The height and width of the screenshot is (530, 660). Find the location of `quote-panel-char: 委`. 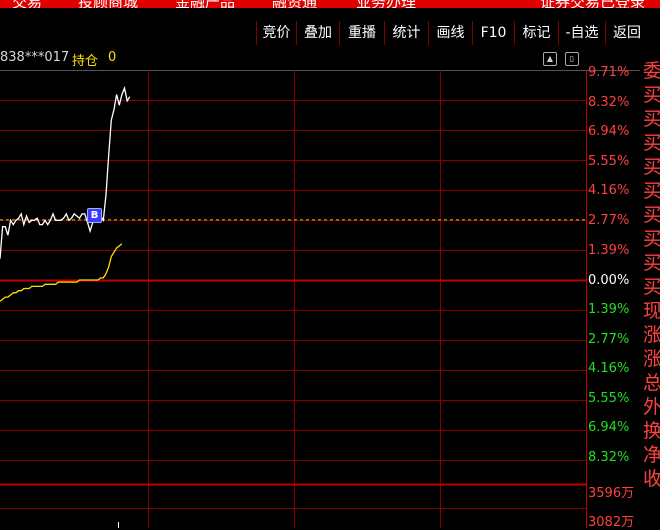

quote-panel-char: 委 is located at coordinates (651, 71).